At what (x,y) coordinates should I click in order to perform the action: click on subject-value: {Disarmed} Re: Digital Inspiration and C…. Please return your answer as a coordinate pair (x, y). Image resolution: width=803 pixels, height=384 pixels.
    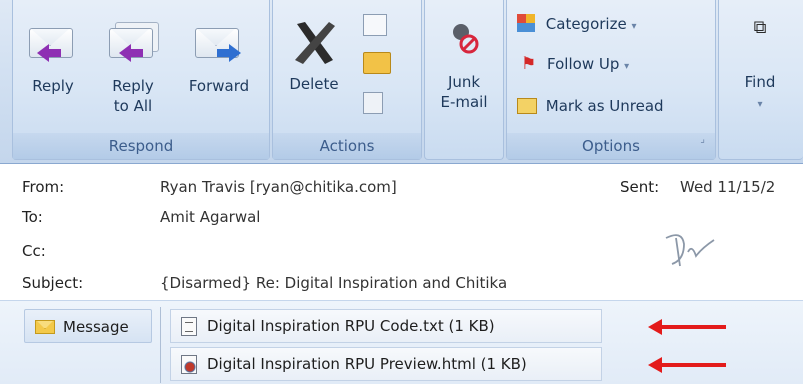
    Looking at the image, I should click on (334, 283).